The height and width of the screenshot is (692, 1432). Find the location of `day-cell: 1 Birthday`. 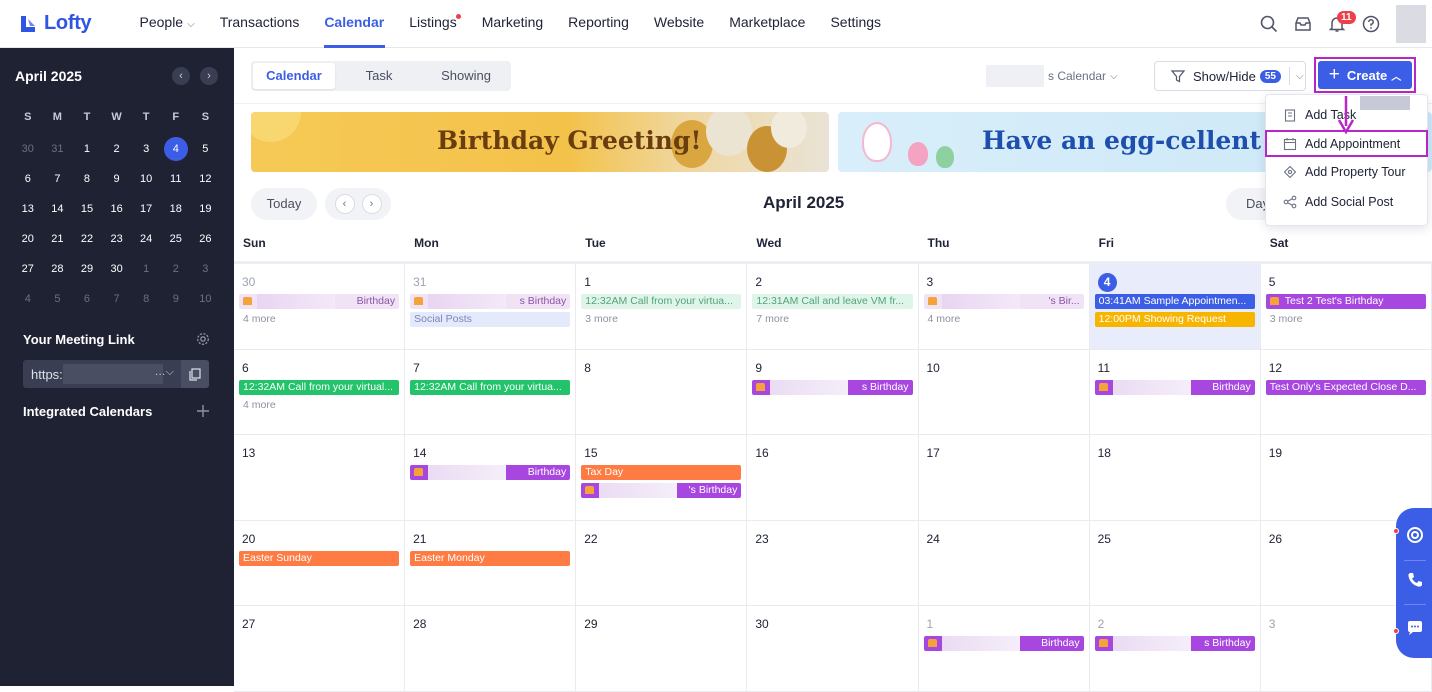

day-cell: 1 Birthday is located at coordinates (1004, 648).